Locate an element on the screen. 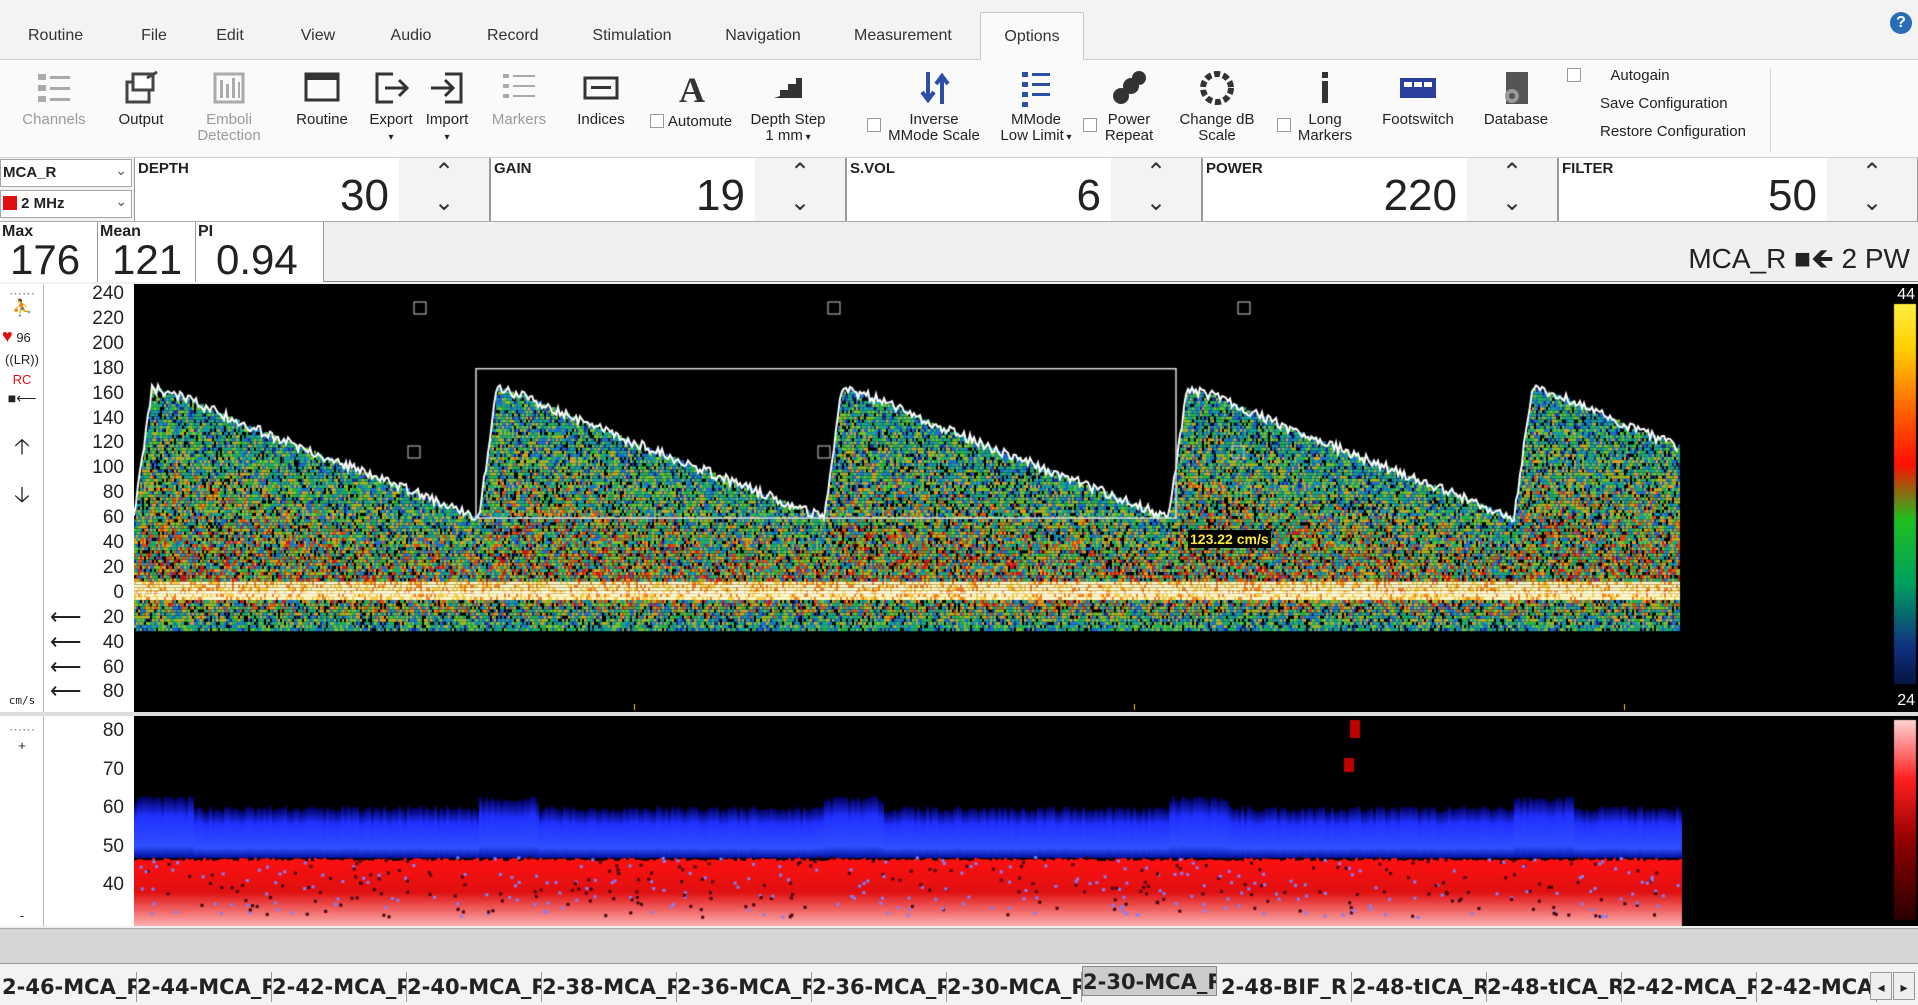 The image size is (1918, 1005). power-field: POWER 220 ⌃ ⌄ is located at coordinates (1380, 189).